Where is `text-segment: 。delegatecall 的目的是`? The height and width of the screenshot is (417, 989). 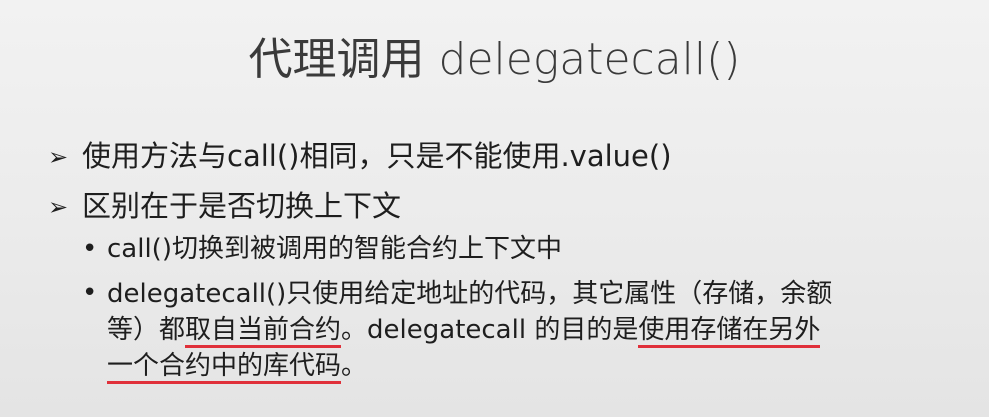 text-segment: 。delegatecall 的目的是 is located at coordinates (490, 330).